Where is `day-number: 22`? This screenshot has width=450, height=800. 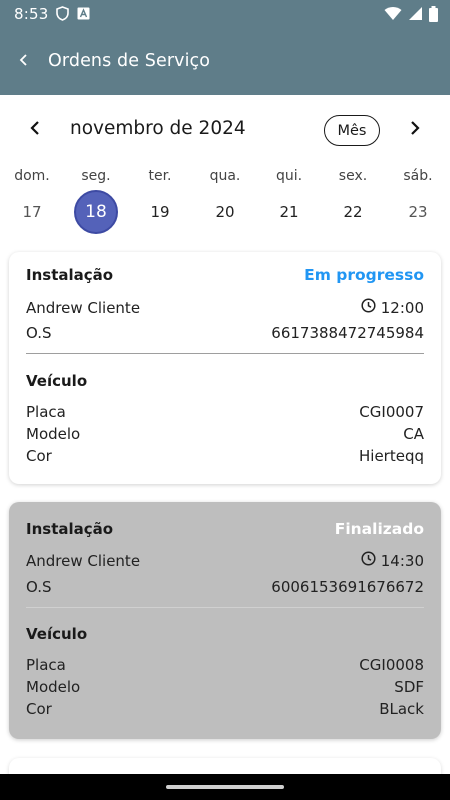
day-number: 22 is located at coordinates (353, 212).